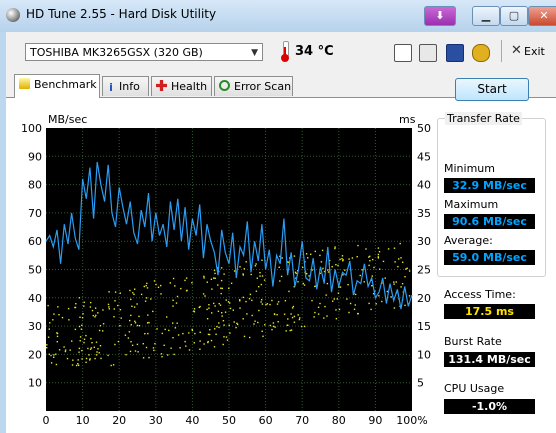 The width and height of the screenshot is (556, 433). I want to click on x-tick-label: 70, so click(302, 420).